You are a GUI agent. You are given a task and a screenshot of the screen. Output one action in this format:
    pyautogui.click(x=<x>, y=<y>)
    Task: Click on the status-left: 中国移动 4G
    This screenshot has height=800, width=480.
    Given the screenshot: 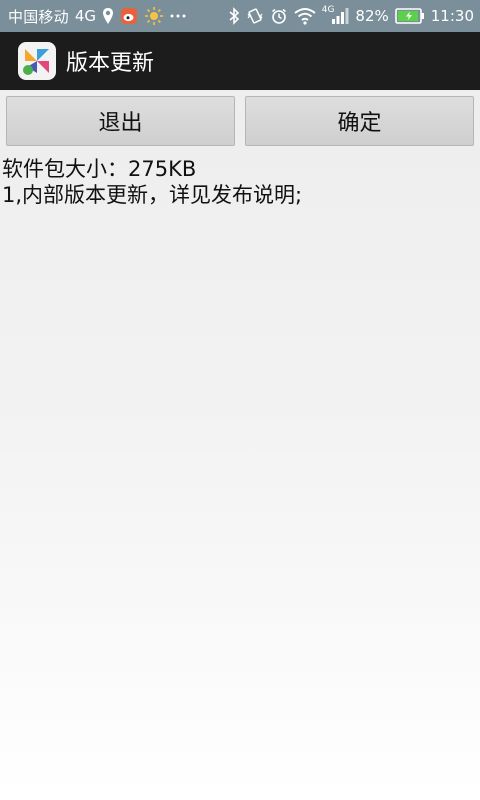 What is the action you would take?
    pyautogui.click(x=97, y=16)
    